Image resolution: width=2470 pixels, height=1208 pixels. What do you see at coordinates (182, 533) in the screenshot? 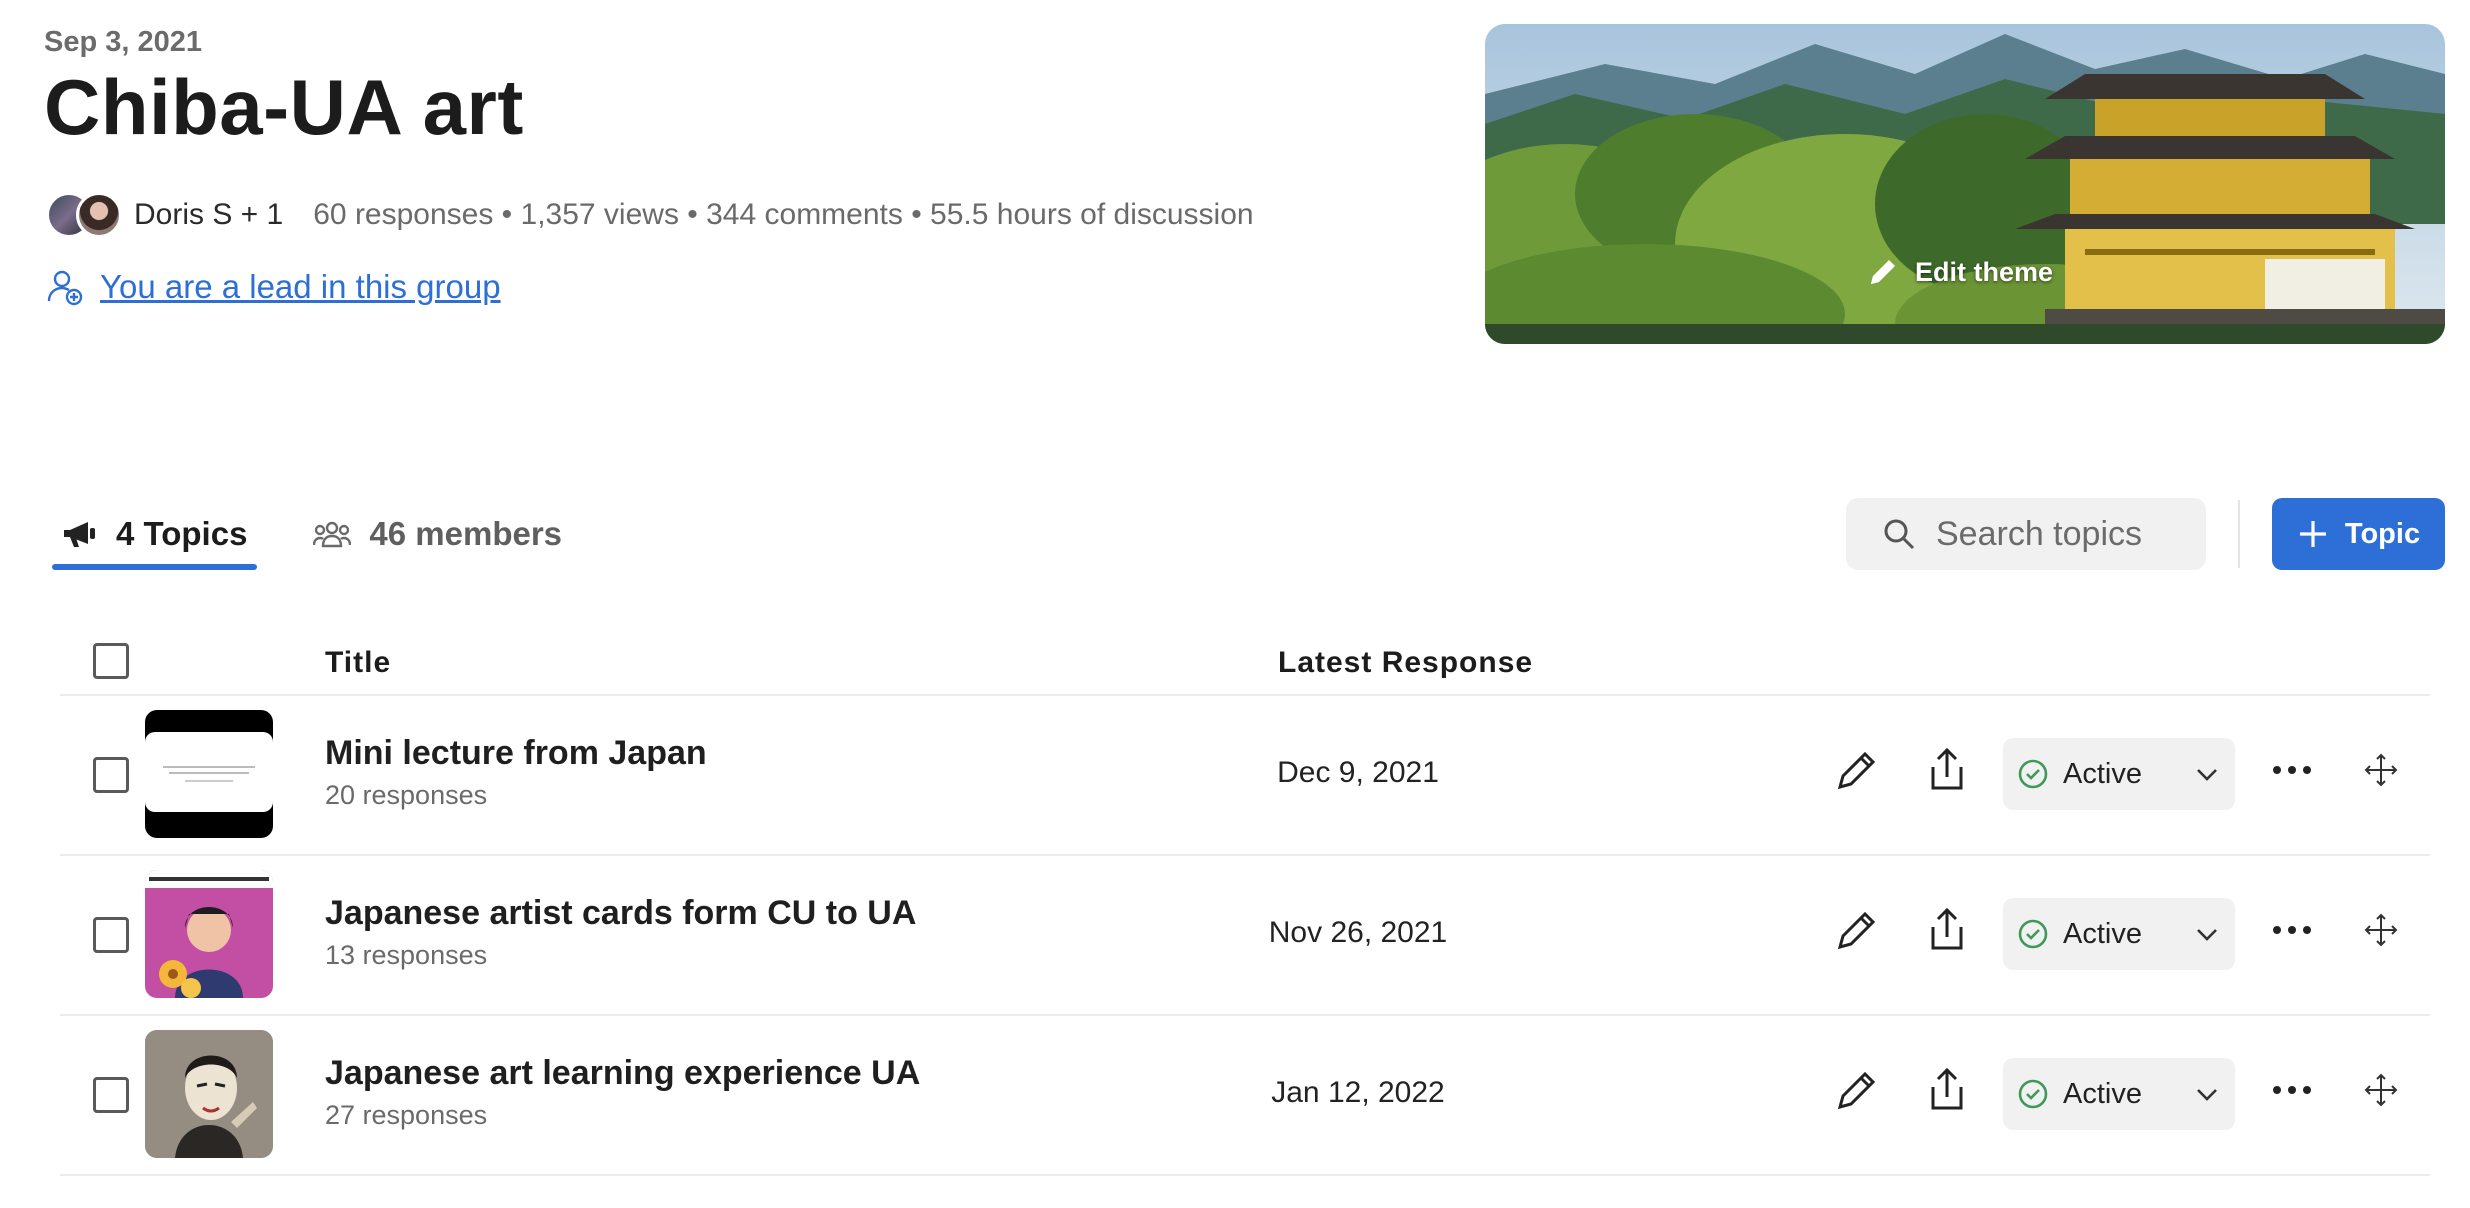
I see `tab-topics-label: 4 Topics` at bounding box center [182, 533].